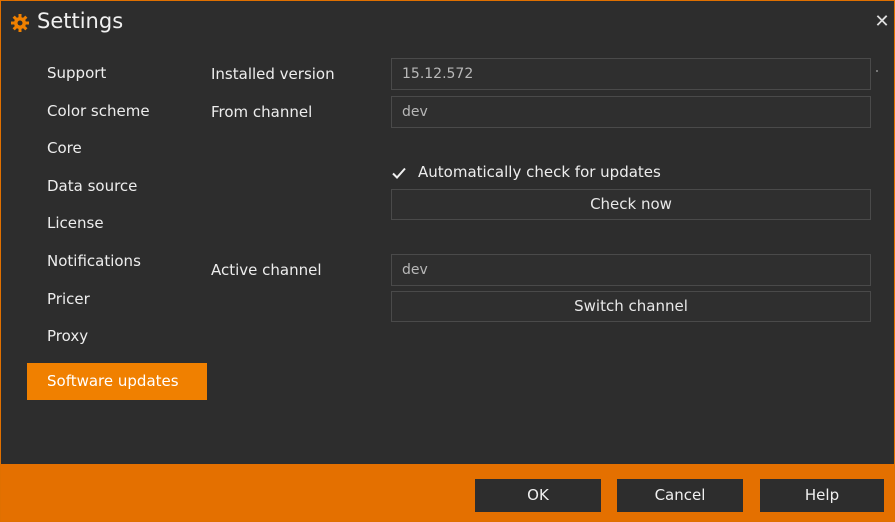 This screenshot has width=895, height=522. What do you see at coordinates (399, 173) in the screenshot?
I see `checkmark-icon` at bounding box center [399, 173].